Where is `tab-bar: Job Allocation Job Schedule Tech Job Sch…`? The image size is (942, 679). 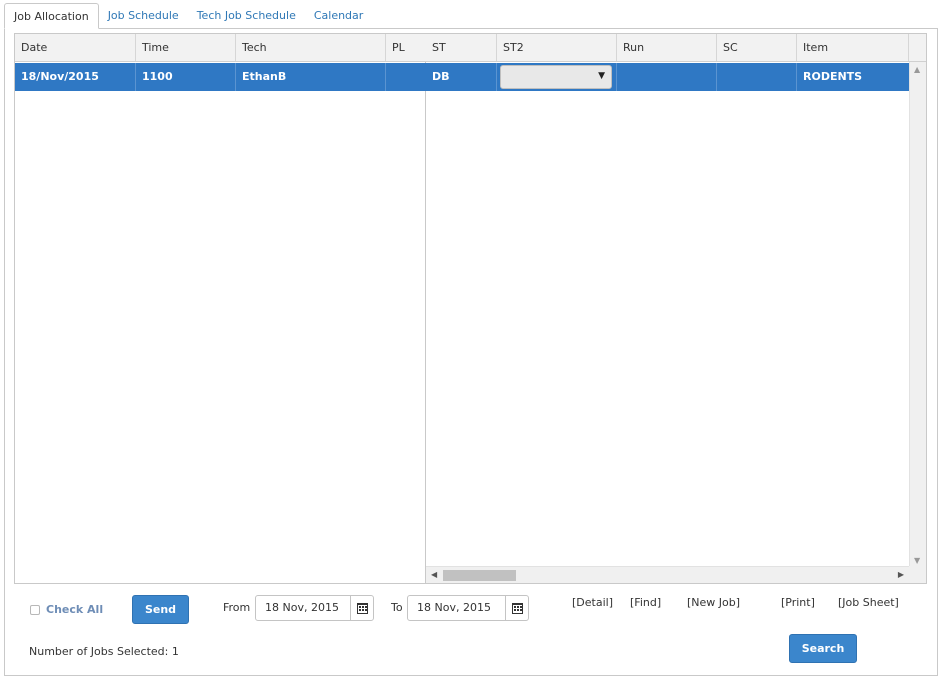
tab-bar: Job Allocation Job Schedule Tech Job Sch… is located at coordinates (188, 16).